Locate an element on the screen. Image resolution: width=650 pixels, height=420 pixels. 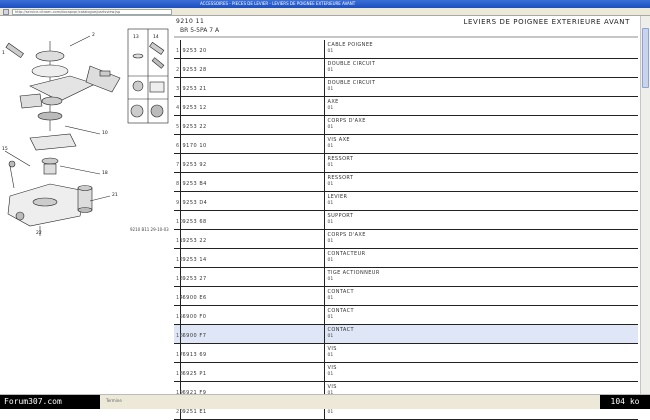
svg-text: 15 is located at coordinates (5, 149).